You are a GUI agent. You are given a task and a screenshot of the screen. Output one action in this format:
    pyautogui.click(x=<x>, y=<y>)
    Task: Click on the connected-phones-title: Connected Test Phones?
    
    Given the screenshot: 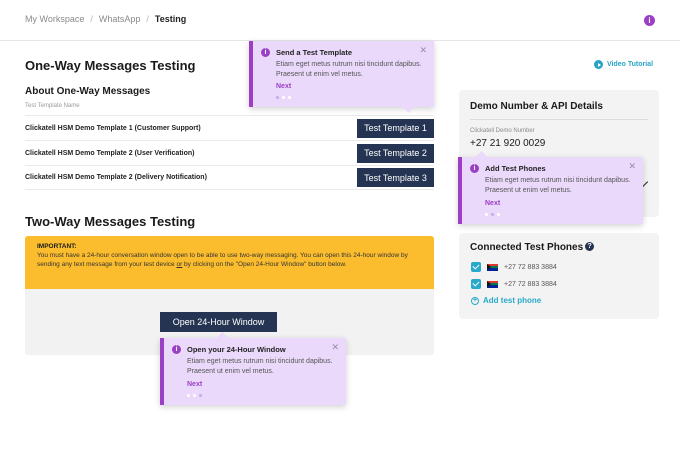 What is the action you would take?
    pyautogui.click(x=532, y=247)
    